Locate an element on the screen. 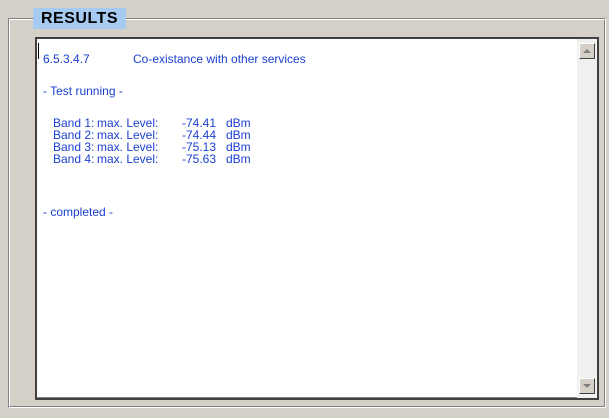  band-label: Band 4: is located at coordinates (74, 159).